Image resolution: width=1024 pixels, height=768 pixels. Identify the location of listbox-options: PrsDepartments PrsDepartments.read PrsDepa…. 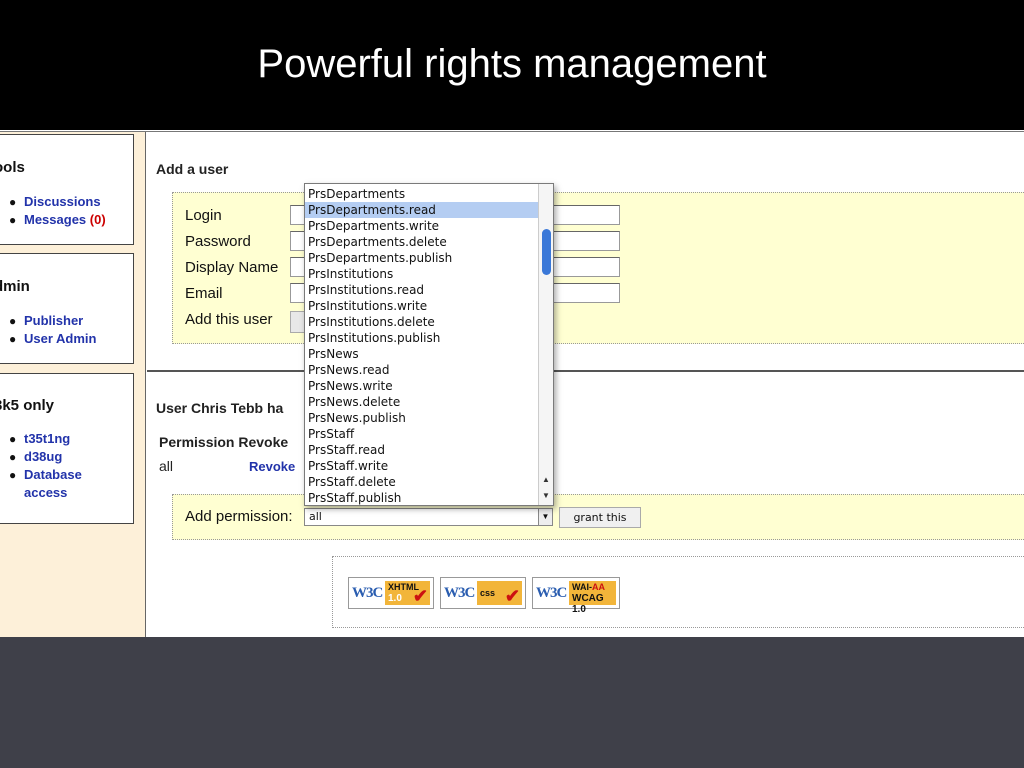
(422, 346).